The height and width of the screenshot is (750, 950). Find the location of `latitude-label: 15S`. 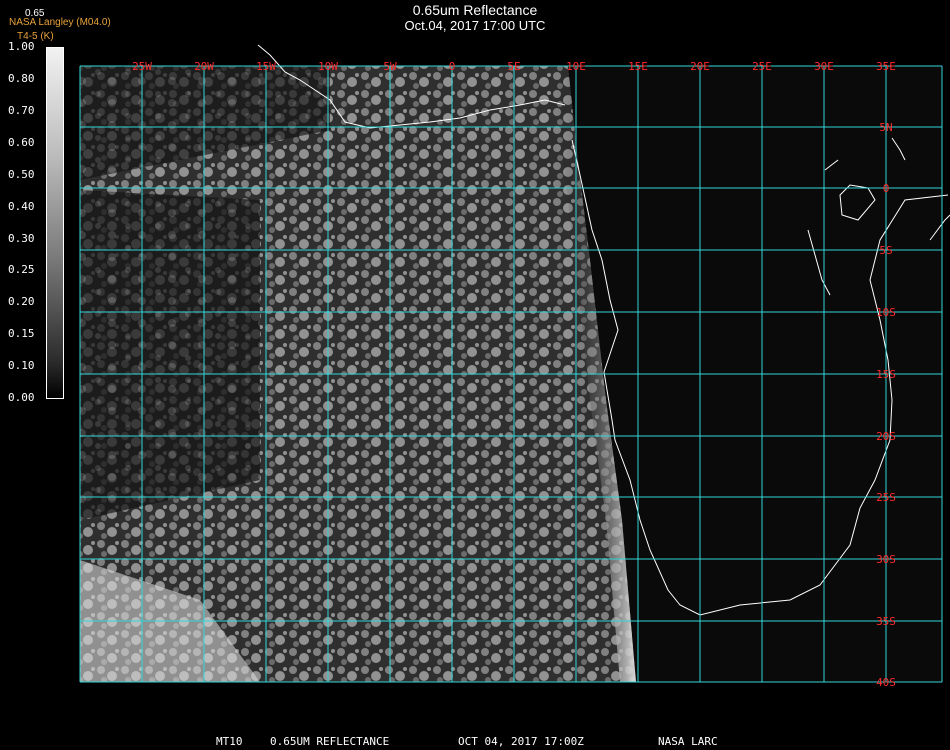

latitude-label: 15S is located at coordinates (886, 374).